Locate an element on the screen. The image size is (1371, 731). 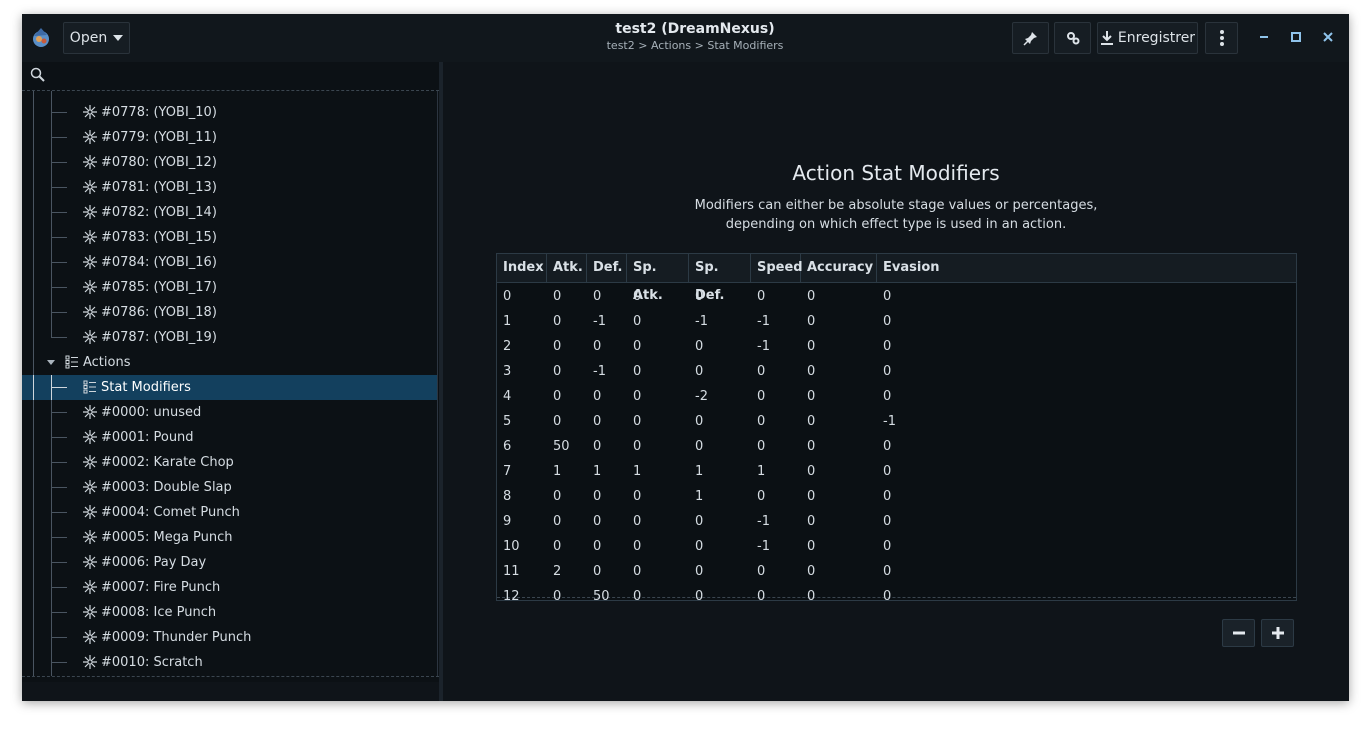
tree-item: #0784: (YOBI_16) is located at coordinates (229, 262).